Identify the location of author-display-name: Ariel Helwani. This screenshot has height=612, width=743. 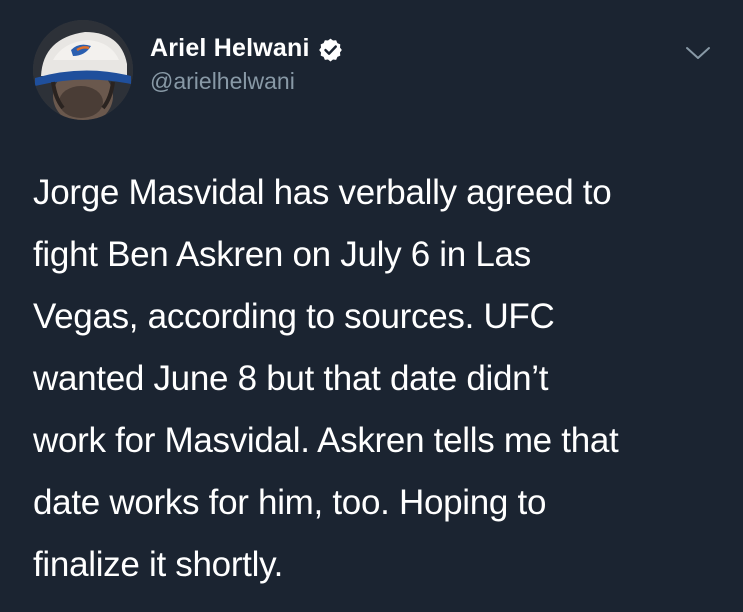
(230, 48).